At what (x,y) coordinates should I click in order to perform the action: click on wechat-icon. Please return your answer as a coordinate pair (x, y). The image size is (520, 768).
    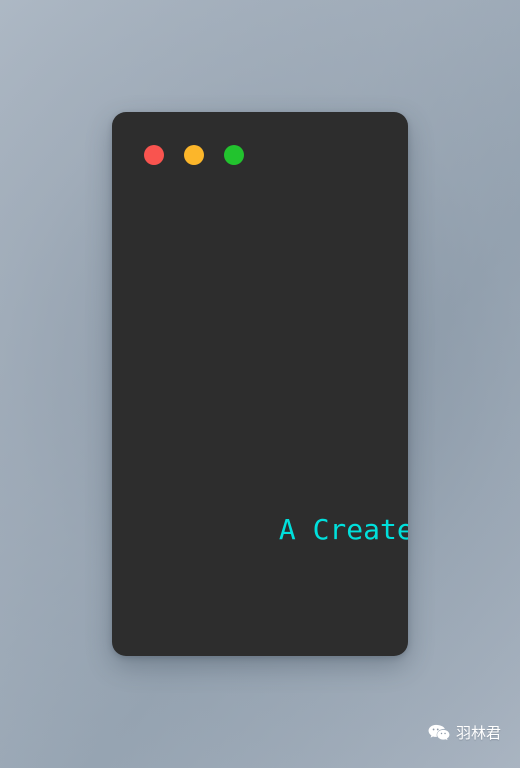
    Looking at the image, I should click on (439, 733).